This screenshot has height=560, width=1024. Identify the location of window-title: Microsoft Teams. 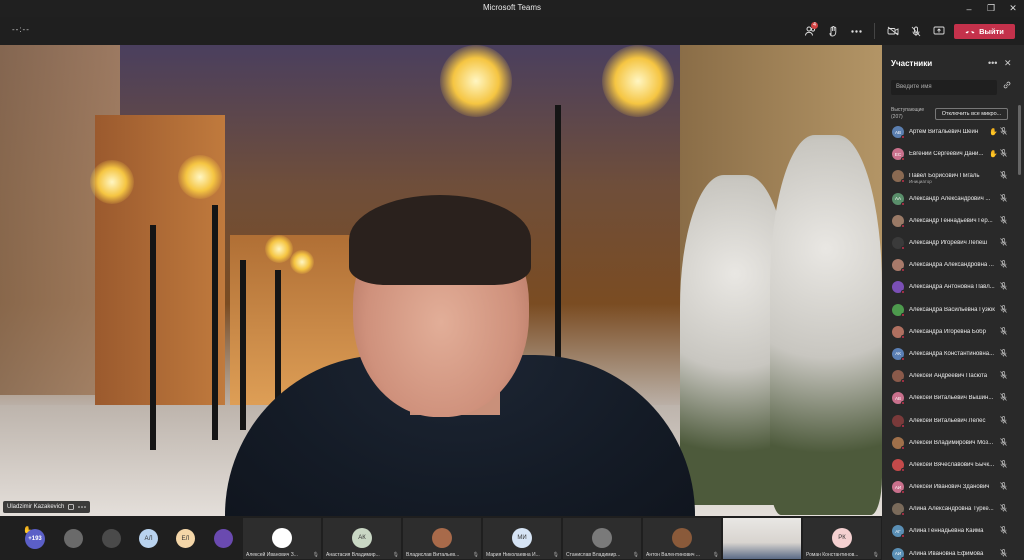
(512, 7).